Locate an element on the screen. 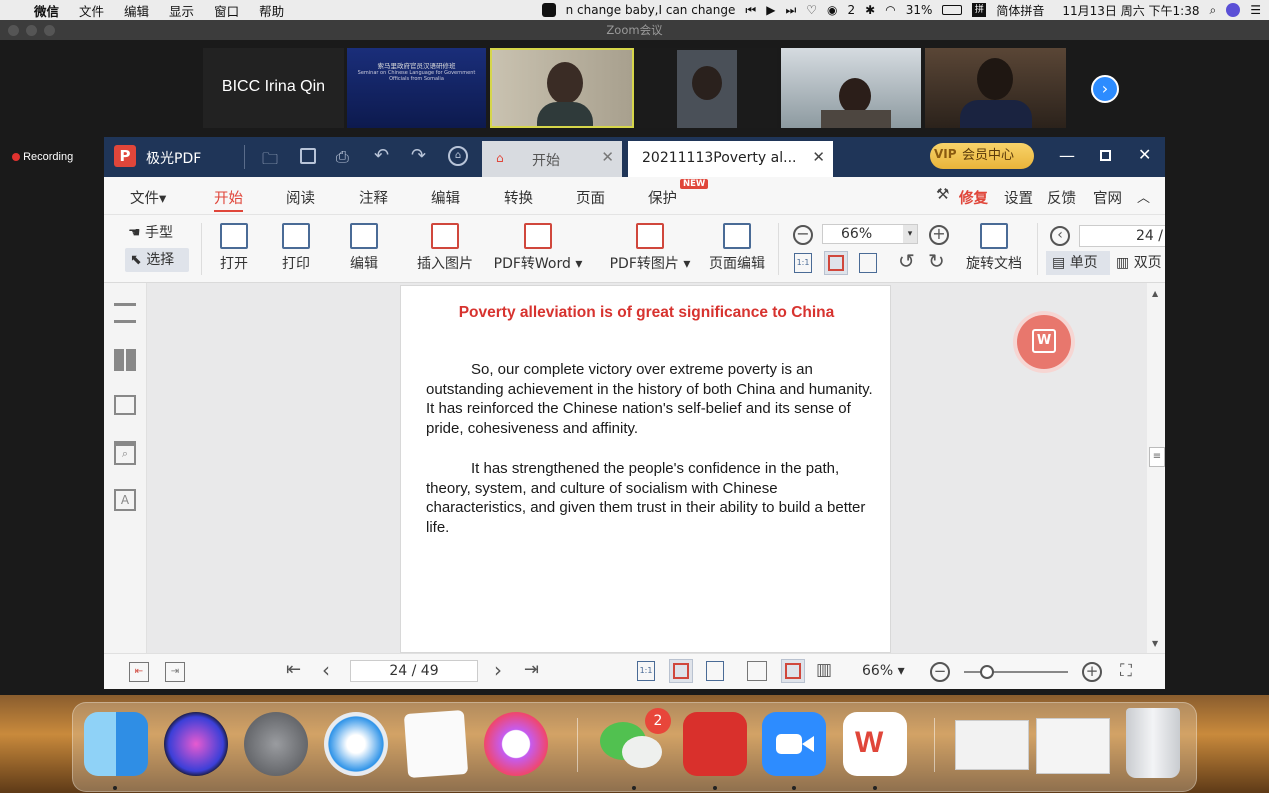 This screenshot has width=1269, height=793. zoom-out-icon: − is located at coordinates (940, 672).